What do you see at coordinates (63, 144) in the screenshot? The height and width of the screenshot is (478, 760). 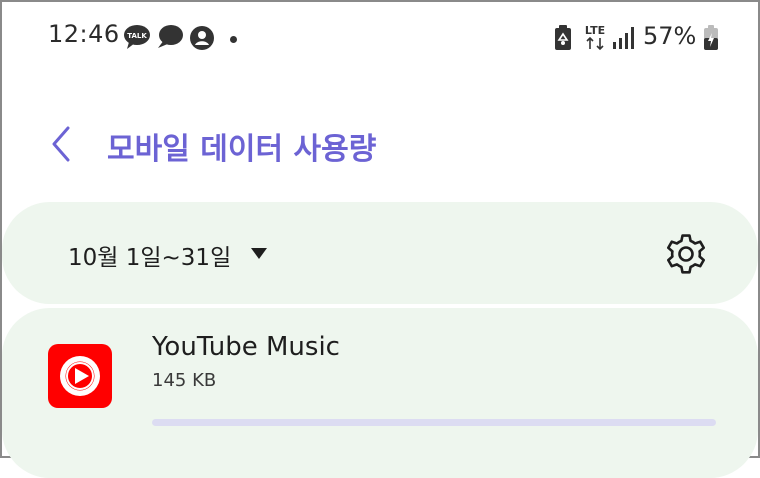 I see `back-button` at bounding box center [63, 144].